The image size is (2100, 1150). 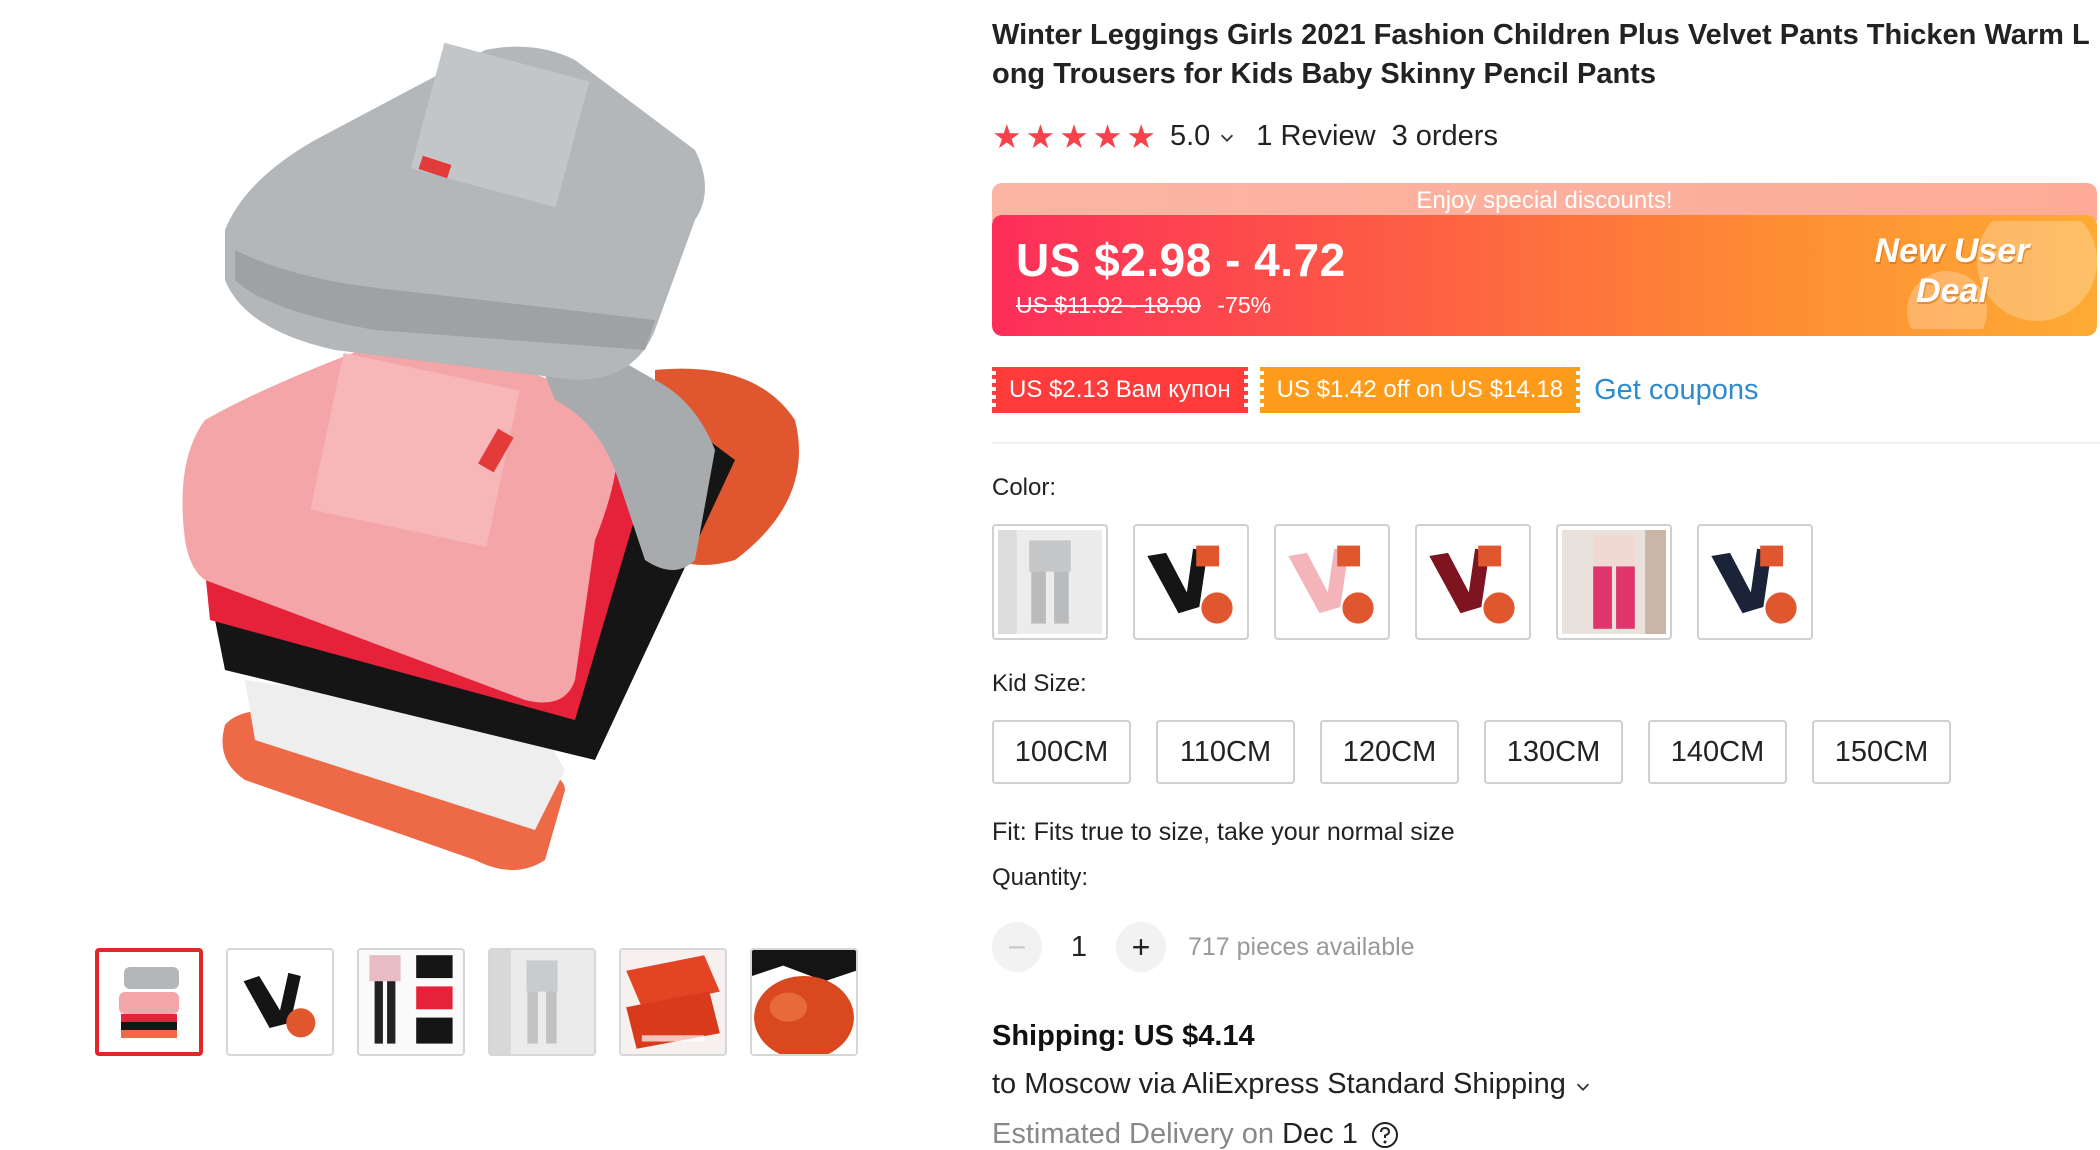 I want to click on quantity-minus-button: −, so click(x=1017, y=947).